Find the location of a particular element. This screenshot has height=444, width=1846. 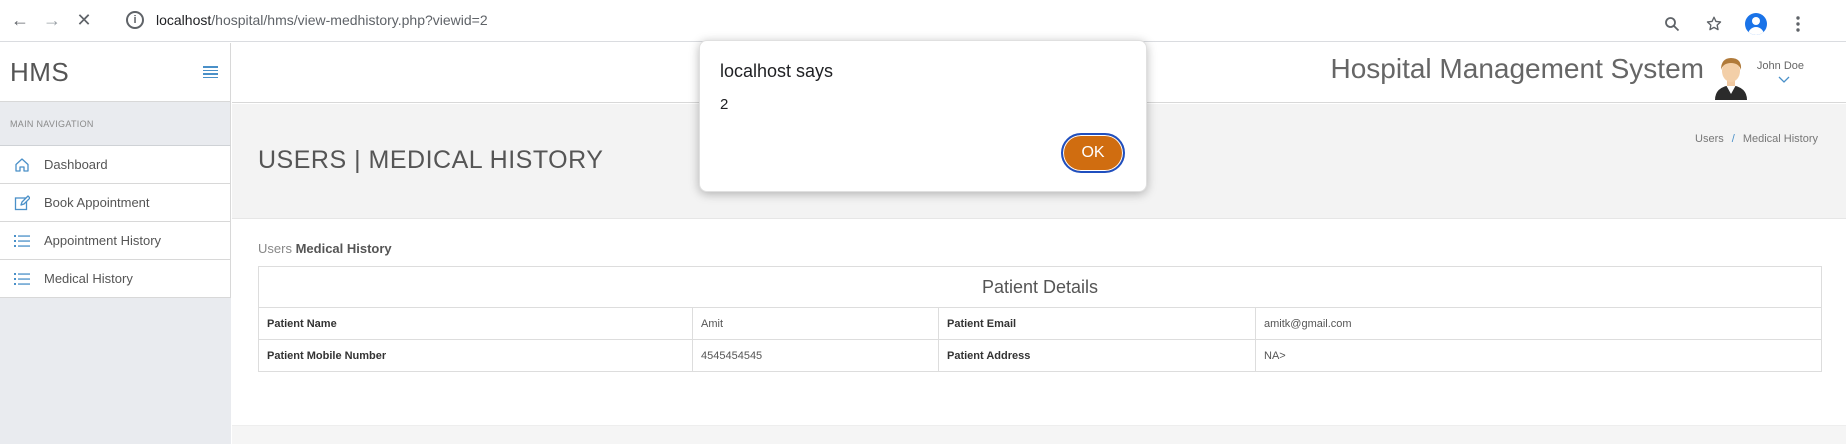

stop-icon: ✕ is located at coordinates (84, 21).